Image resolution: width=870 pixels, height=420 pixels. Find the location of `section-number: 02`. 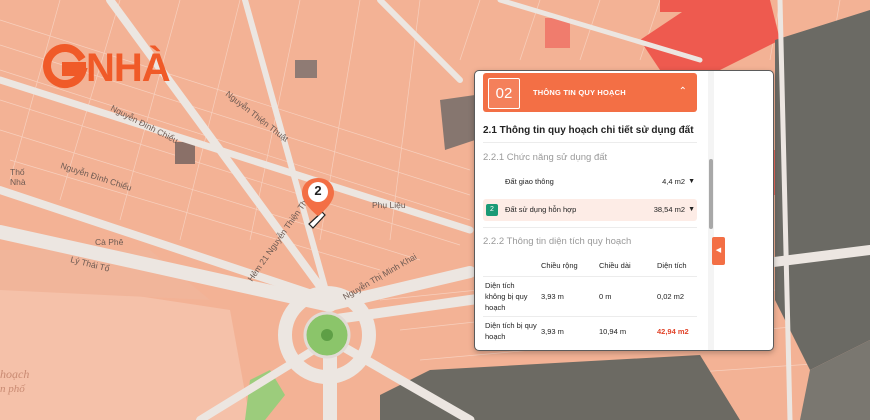

section-number: 02 is located at coordinates (504, 93).